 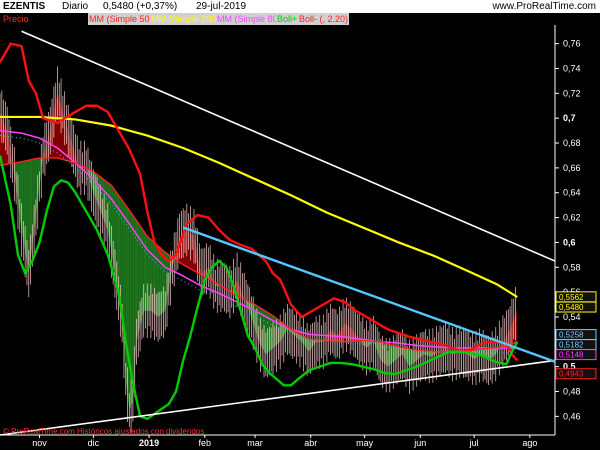 What do you see at coordinates (529, 443) in the screenshot?
I see `x-tick-label: ago` at bounding box center [529, 443].